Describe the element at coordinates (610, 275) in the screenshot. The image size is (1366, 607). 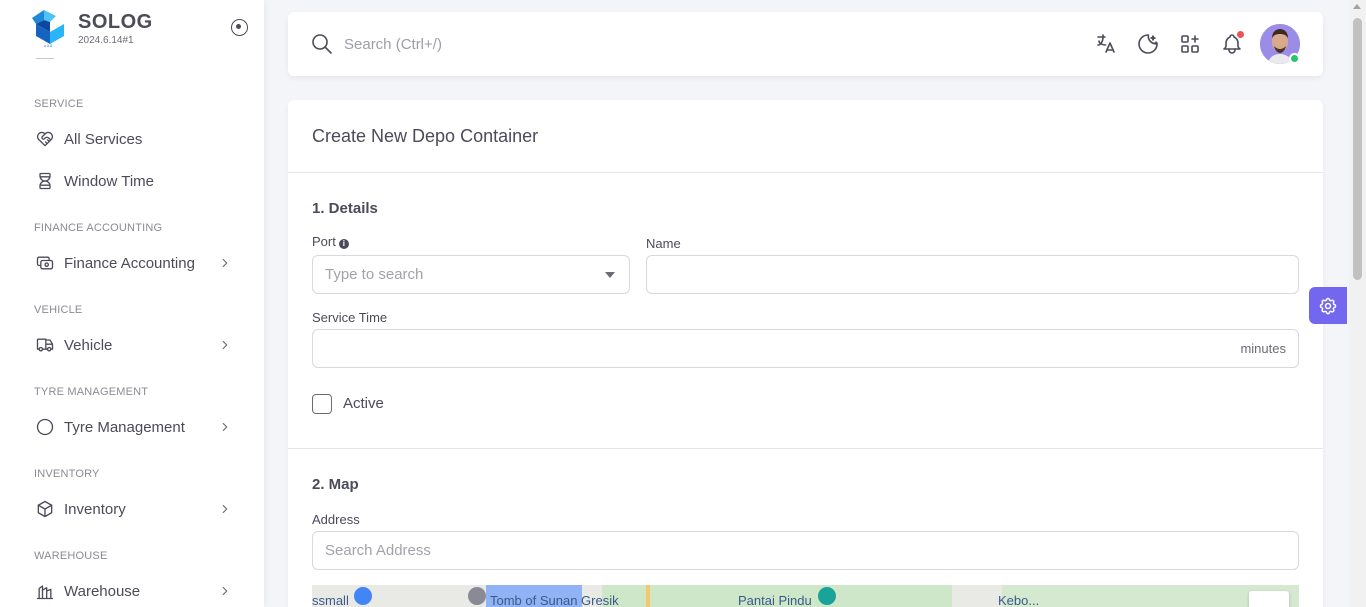
I see `caret-down-icon` at that location.